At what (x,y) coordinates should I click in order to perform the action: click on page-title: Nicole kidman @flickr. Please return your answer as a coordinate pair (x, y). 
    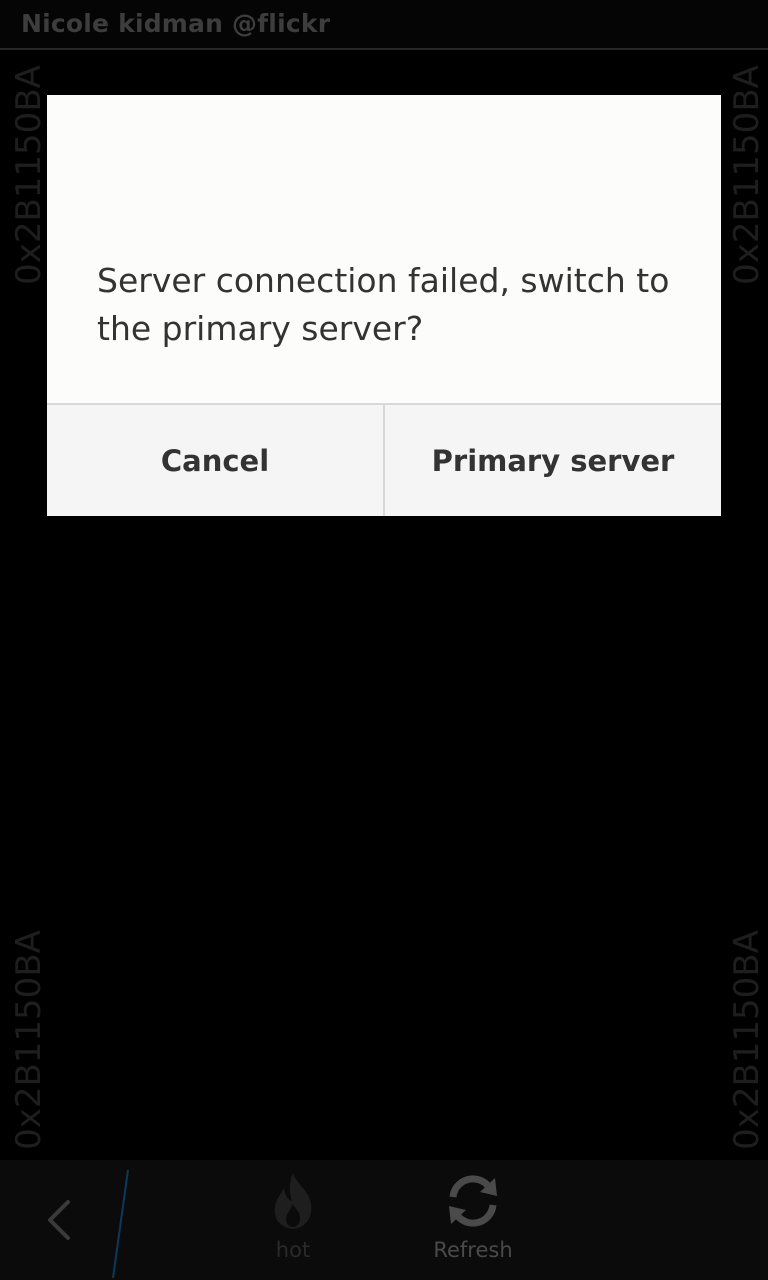
    Looking at the image, I should click on (176, 23).